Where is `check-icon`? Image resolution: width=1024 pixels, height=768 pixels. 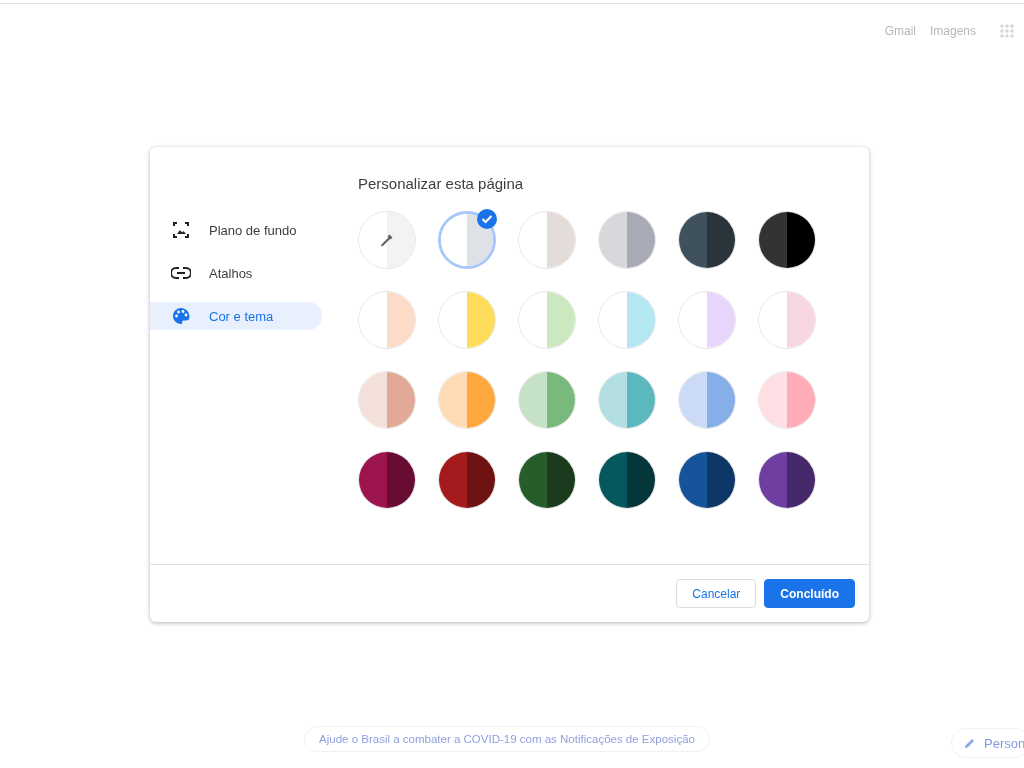 check-icon is located at coordinates (487, 219).